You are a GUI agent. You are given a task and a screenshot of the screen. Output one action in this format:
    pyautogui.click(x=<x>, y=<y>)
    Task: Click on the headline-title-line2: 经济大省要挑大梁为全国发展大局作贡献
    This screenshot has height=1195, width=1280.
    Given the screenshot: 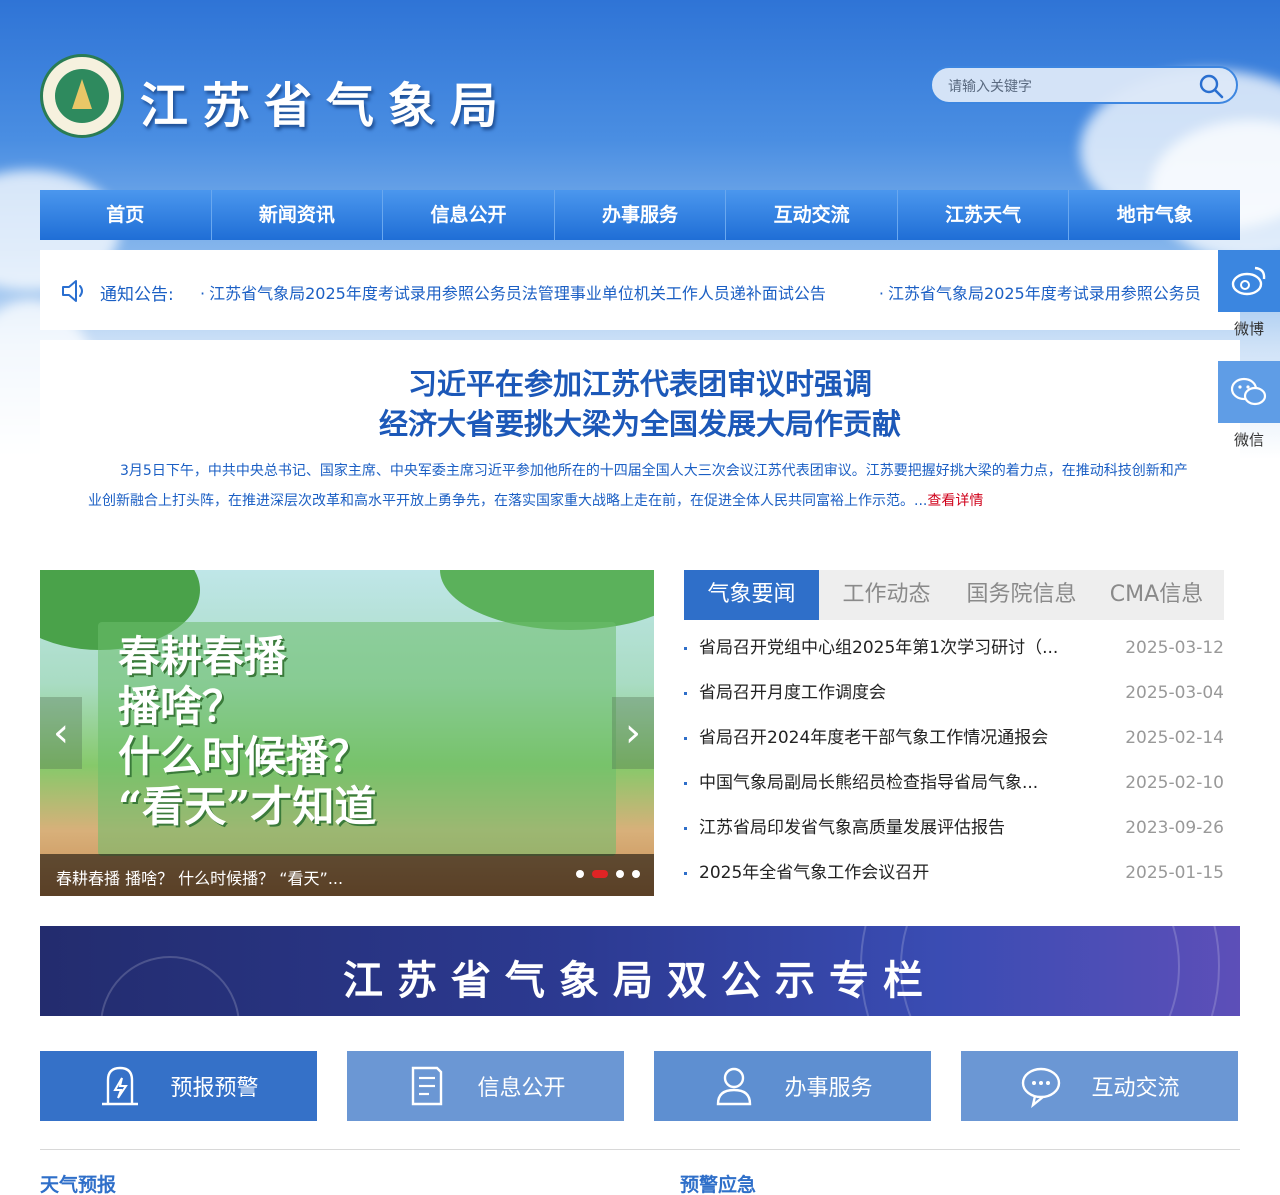 What is the action you would take?
    pyautogui.click(x=640, y=424)
    